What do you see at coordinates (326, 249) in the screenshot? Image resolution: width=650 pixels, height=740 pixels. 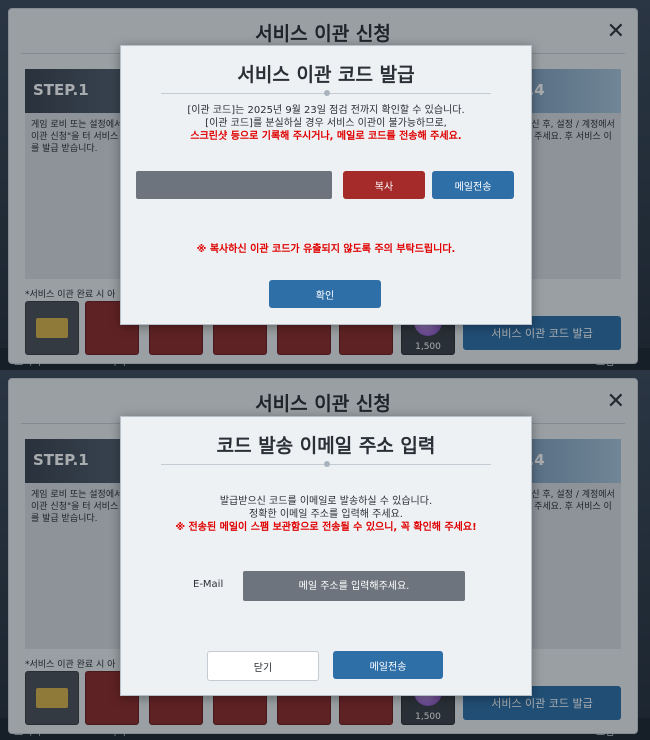 I see `leak-warning: ※ 복사하신 이관 코드가 유출되지 않도록 주의 부탁드립니다.` at bounding box center [326, 249].